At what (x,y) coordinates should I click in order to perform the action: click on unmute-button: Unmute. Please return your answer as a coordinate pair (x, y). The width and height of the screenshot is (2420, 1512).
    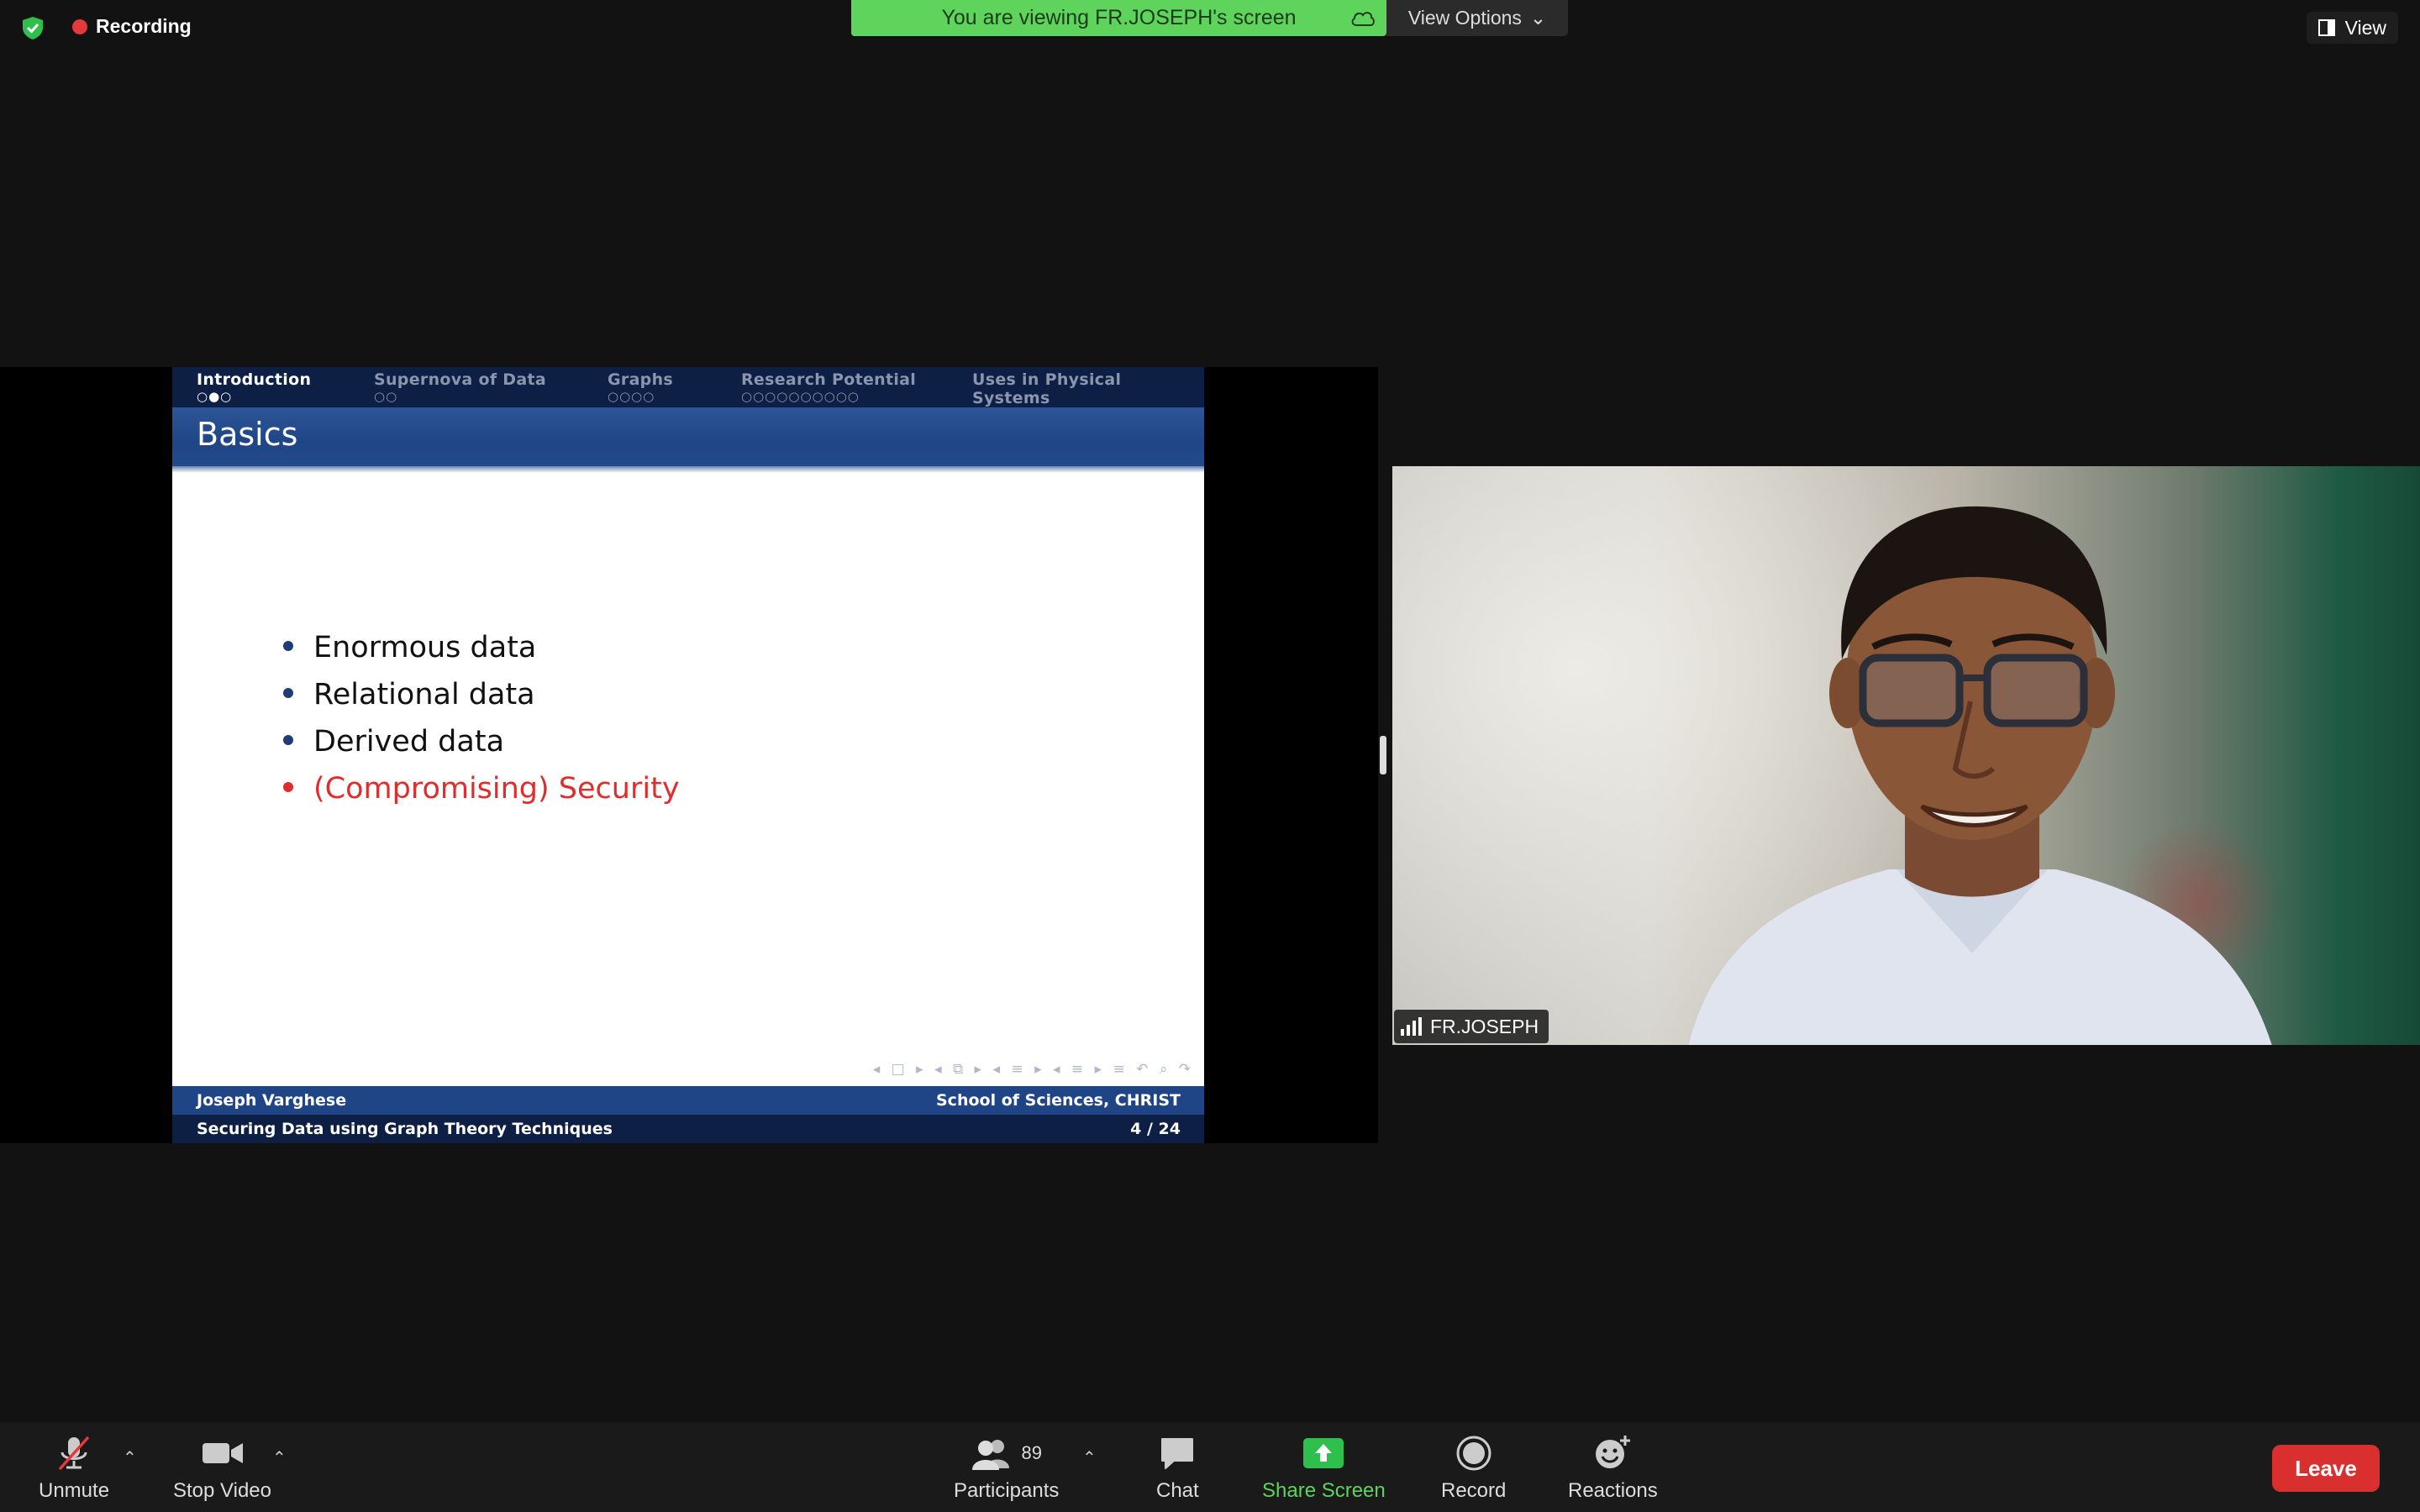
    Looking at the image, I should click on (74, 1467).